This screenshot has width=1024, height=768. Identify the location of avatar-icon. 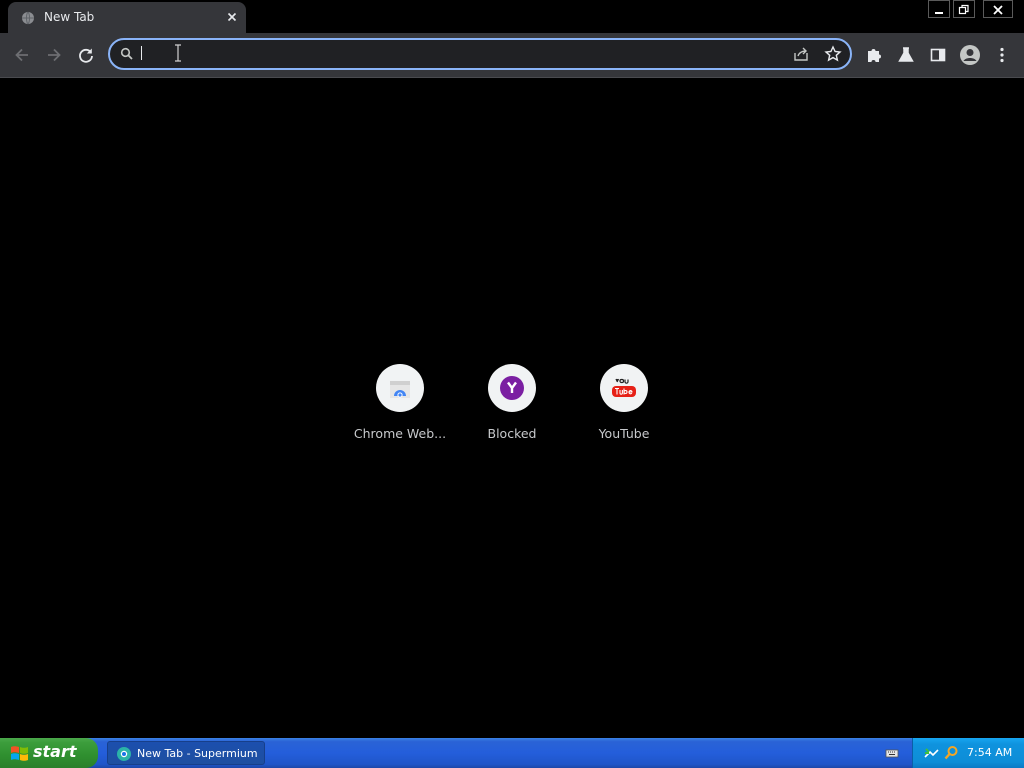
(970, 55).